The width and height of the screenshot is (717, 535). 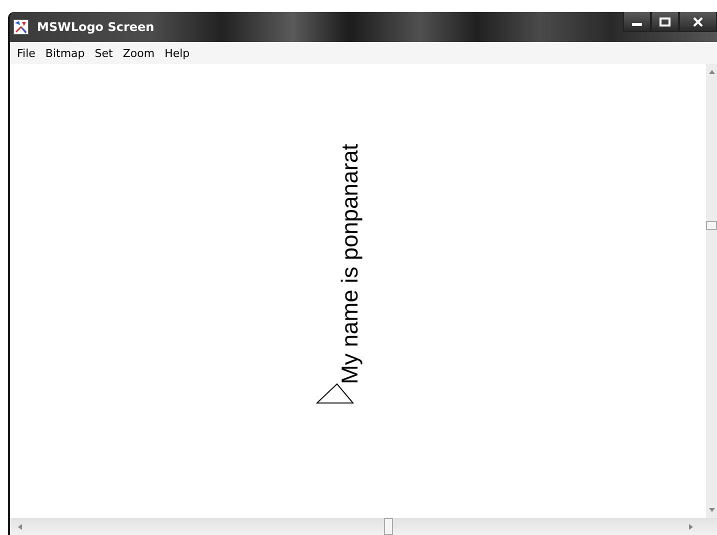 I want to click on menu-item: File, so click(x=26, y=53).